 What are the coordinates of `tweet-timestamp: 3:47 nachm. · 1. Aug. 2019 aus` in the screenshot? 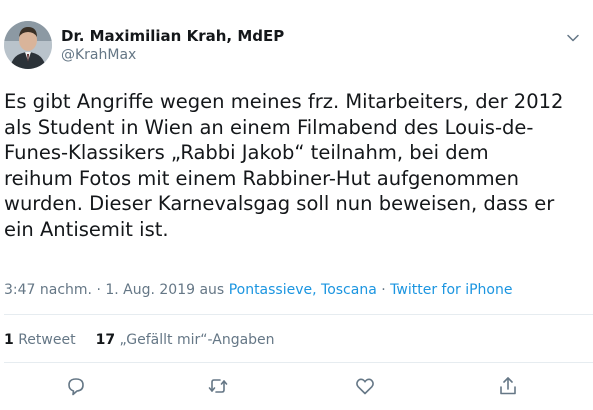 It's located at (114, 290).